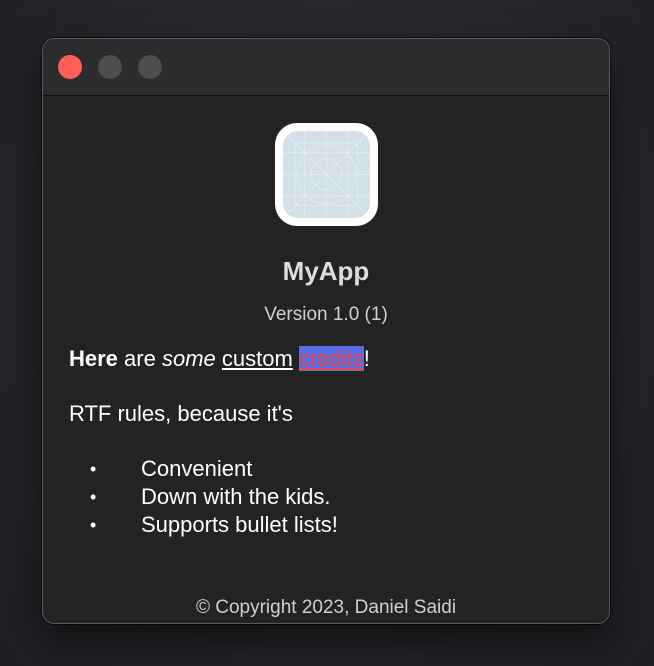 This screenshot has height=666, width=654. What do you see at coordinates (331, 358) in the screenshot?
I see `credits-highlight-text: credits` at bounding box center [331, 358].